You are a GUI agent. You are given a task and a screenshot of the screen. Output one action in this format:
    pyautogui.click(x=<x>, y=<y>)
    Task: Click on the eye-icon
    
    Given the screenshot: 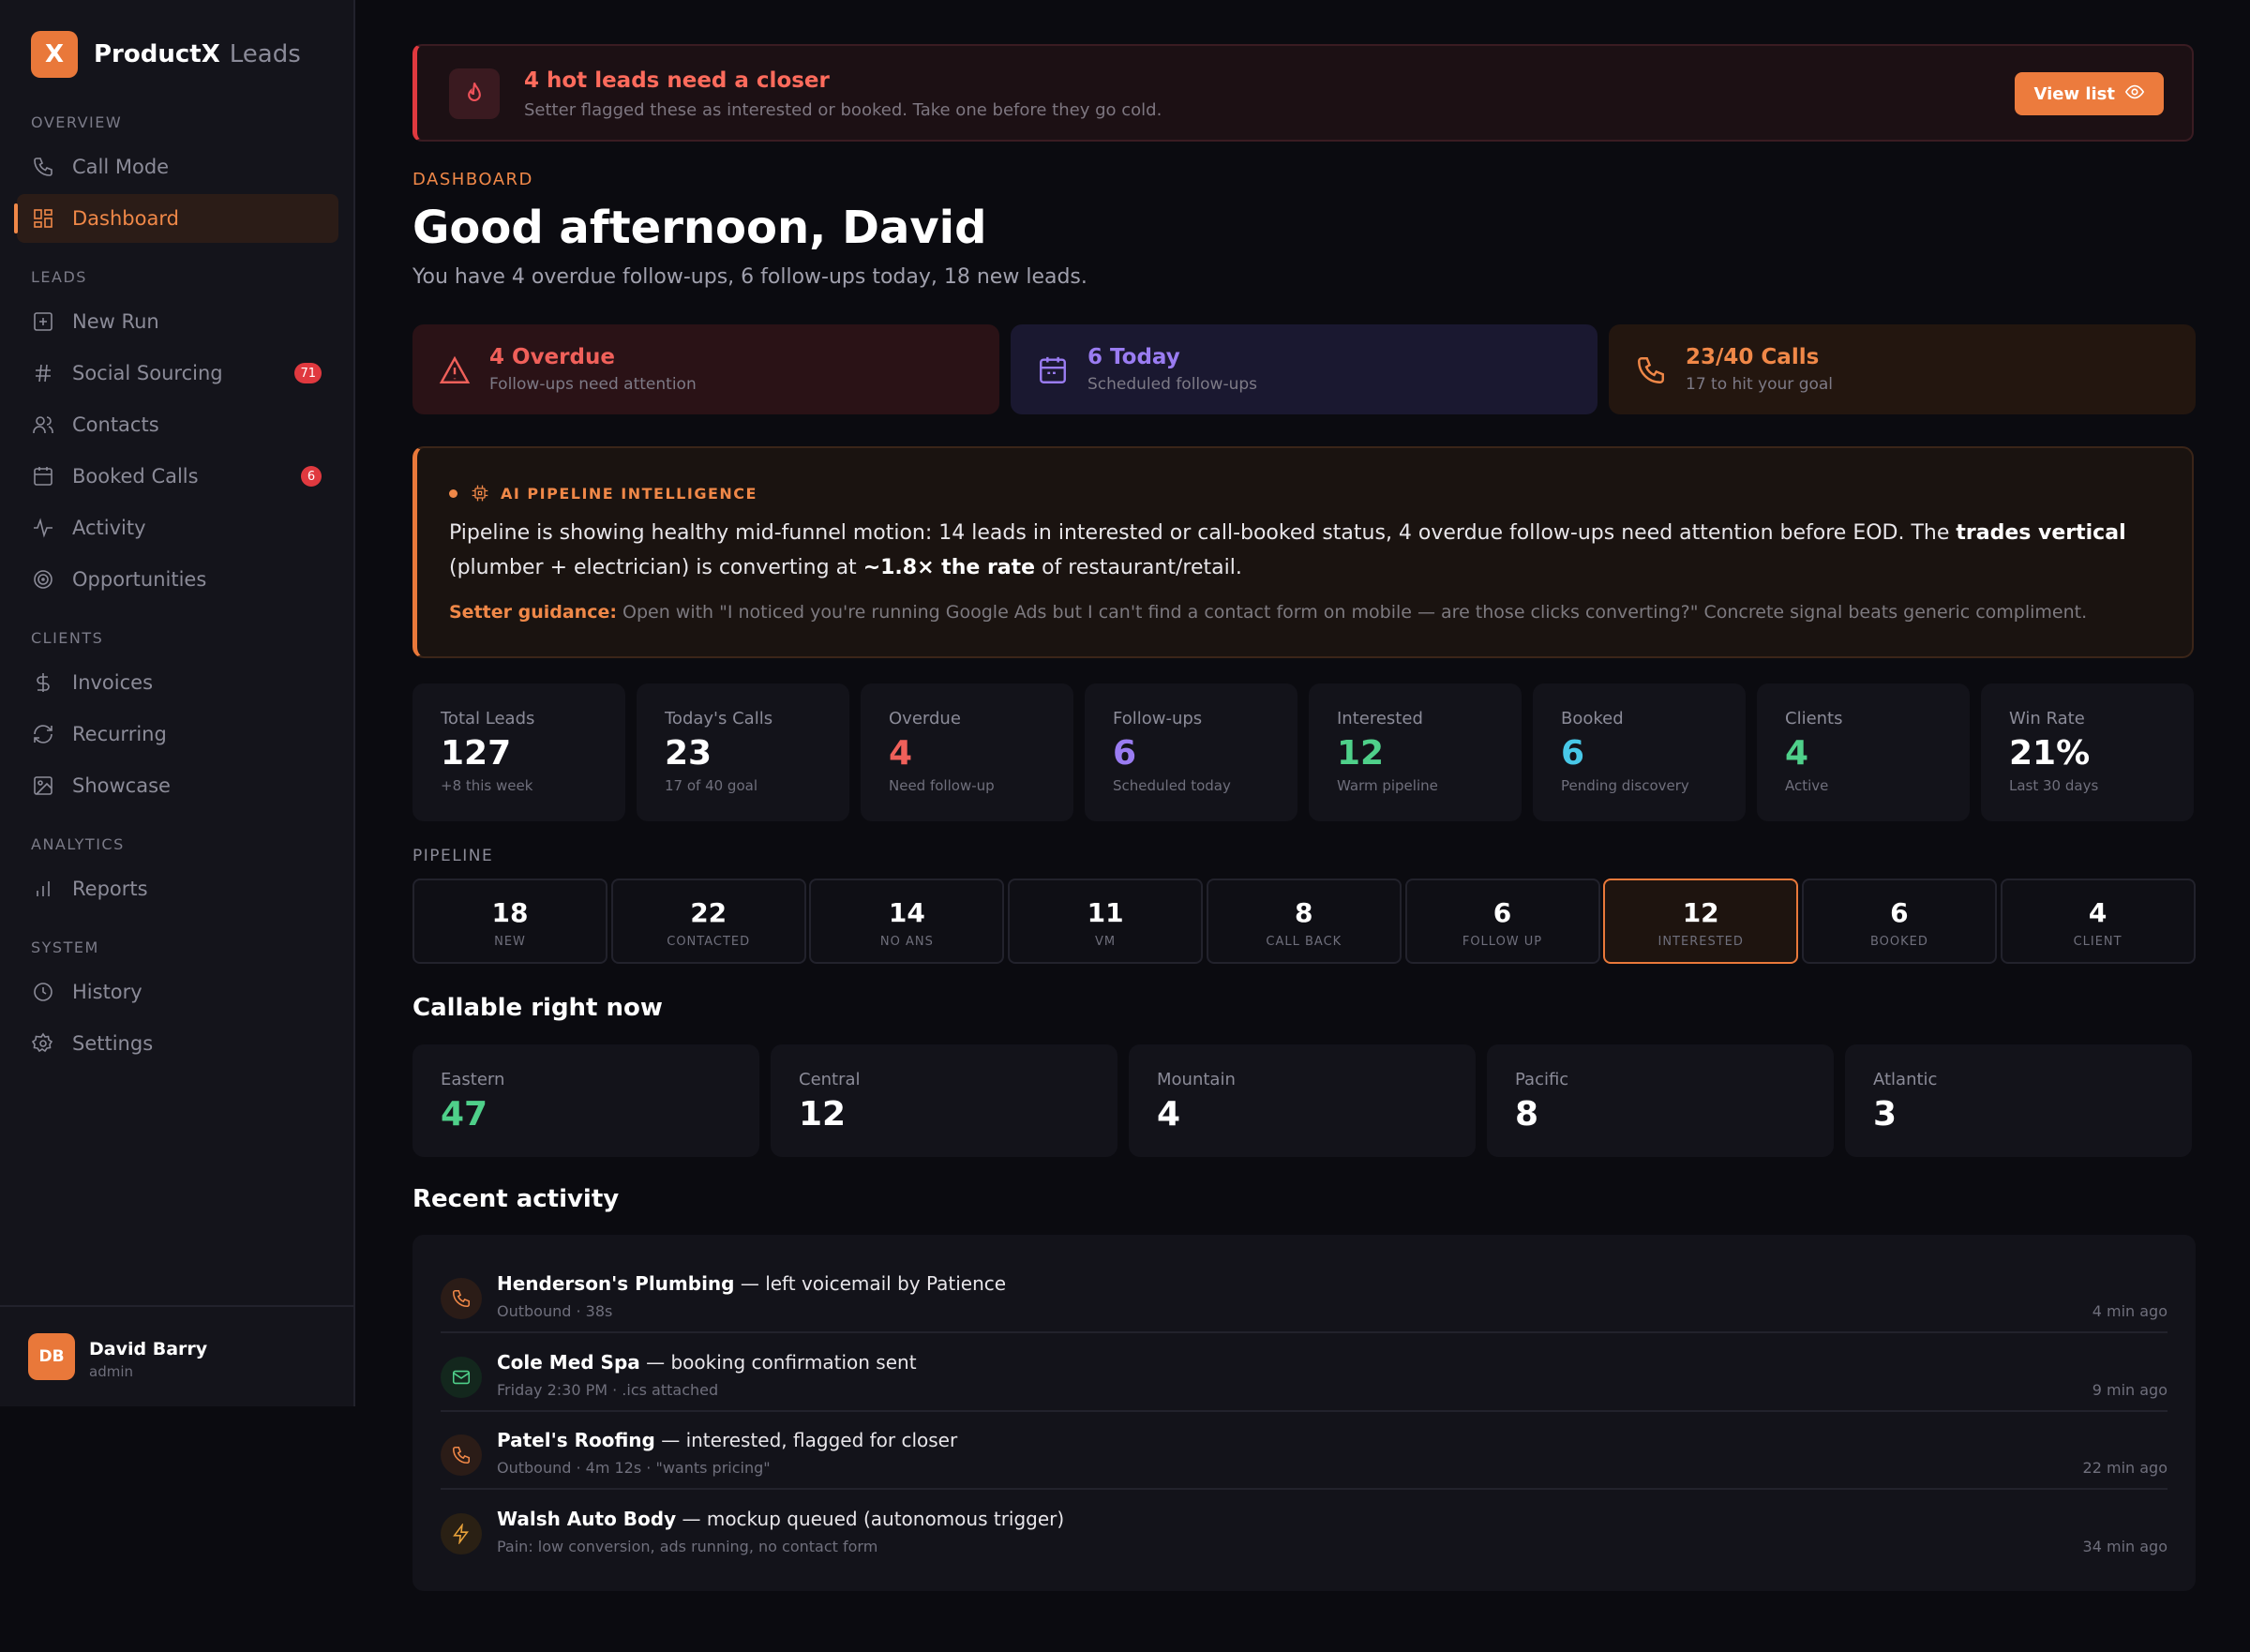 What is the action you would take?
    pyautogui.click(x=2134, y=94)
    